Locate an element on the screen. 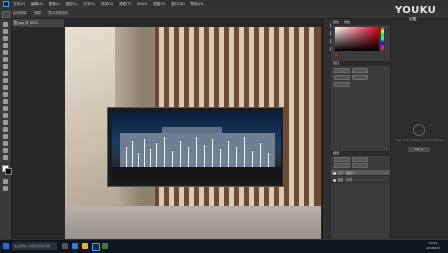  type-tool-icon is located at coordinates (5, 129).